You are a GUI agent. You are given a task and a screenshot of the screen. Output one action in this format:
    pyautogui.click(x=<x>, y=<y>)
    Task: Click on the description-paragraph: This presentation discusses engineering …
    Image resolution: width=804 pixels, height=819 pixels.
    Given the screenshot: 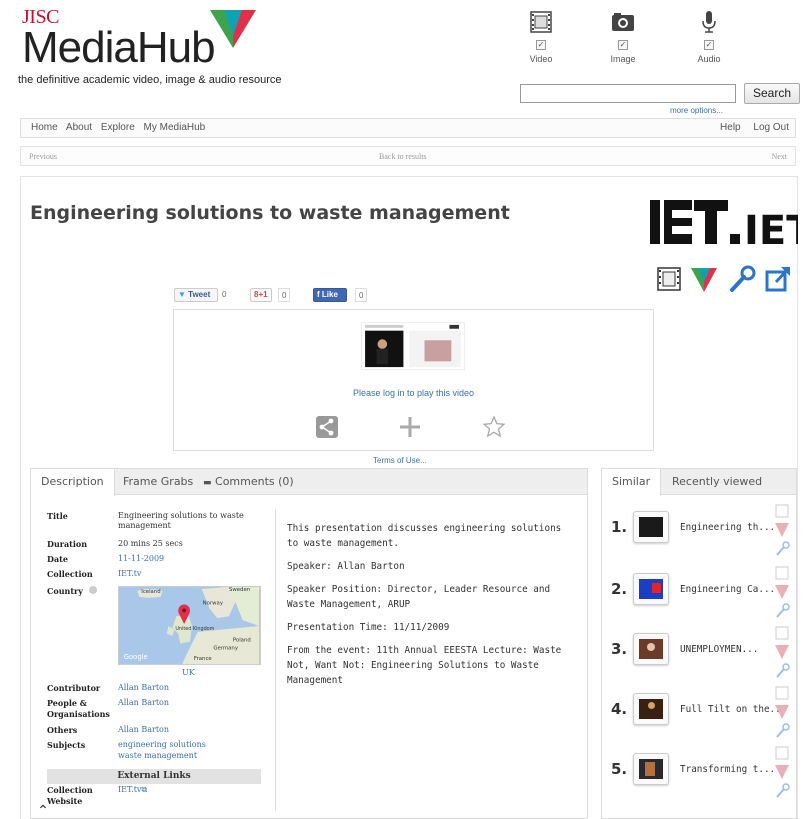 What is the action you would take?
    pyautogui.click(x=424, y=536)
    